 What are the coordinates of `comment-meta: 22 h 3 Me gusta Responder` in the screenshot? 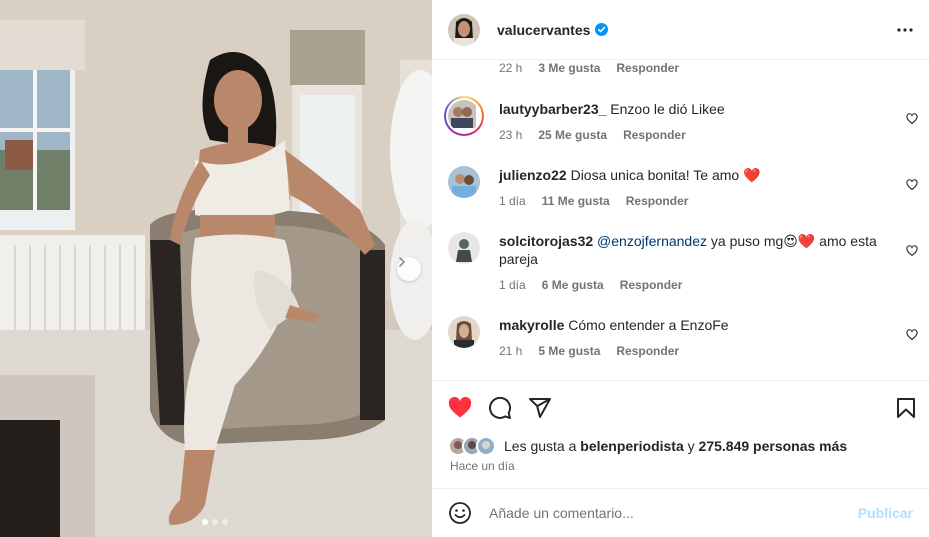 It's located at (589, 68).